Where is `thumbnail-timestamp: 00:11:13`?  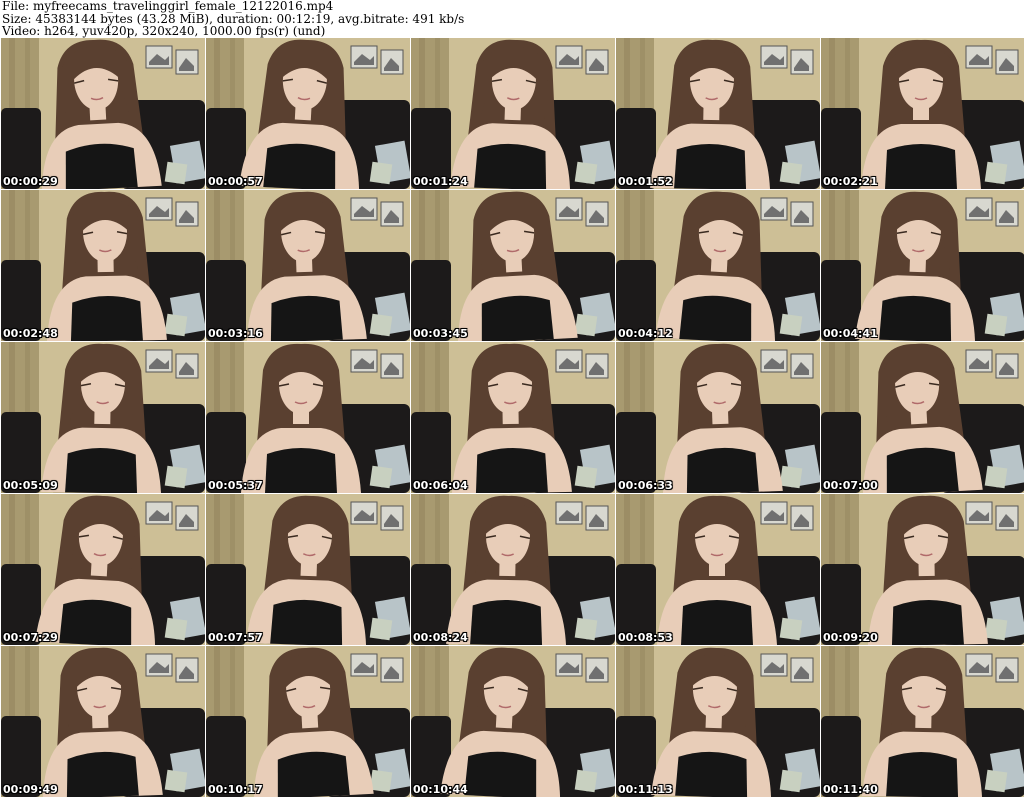
thumbnail-timestamp: 00:11:13 is located at coordinates (645, 789).